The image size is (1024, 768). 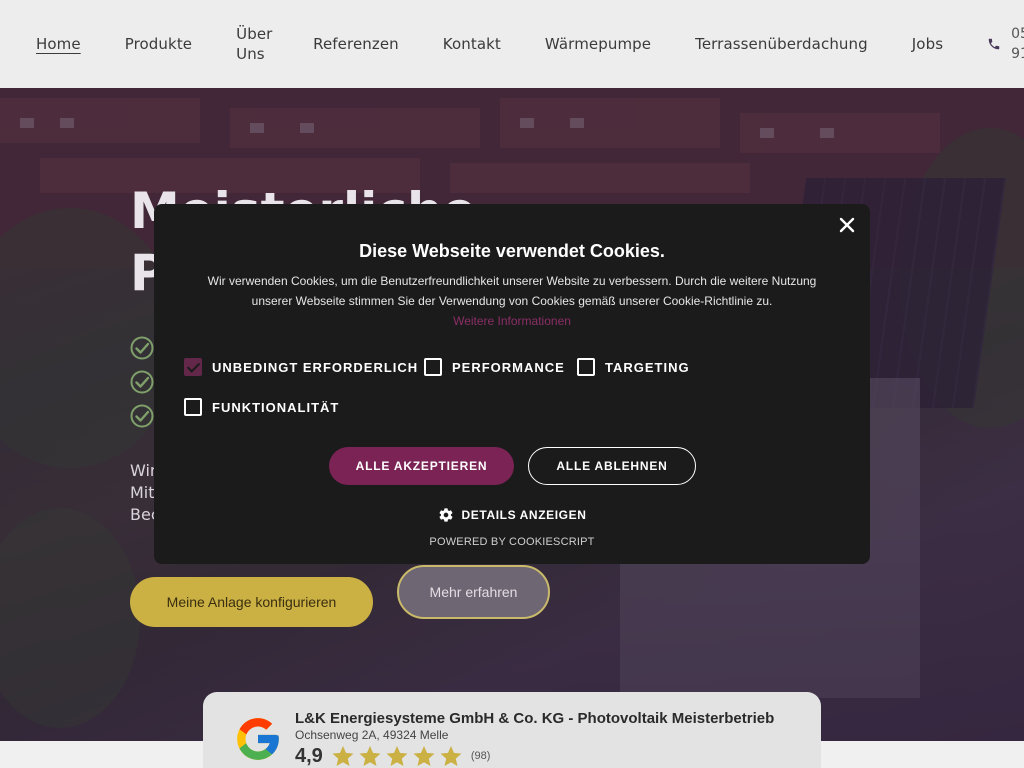 What do you see at coordinates (1017, 34) in the screenshot?
I see `phone-line-1: 05422` at bounding box center [1017, 34].